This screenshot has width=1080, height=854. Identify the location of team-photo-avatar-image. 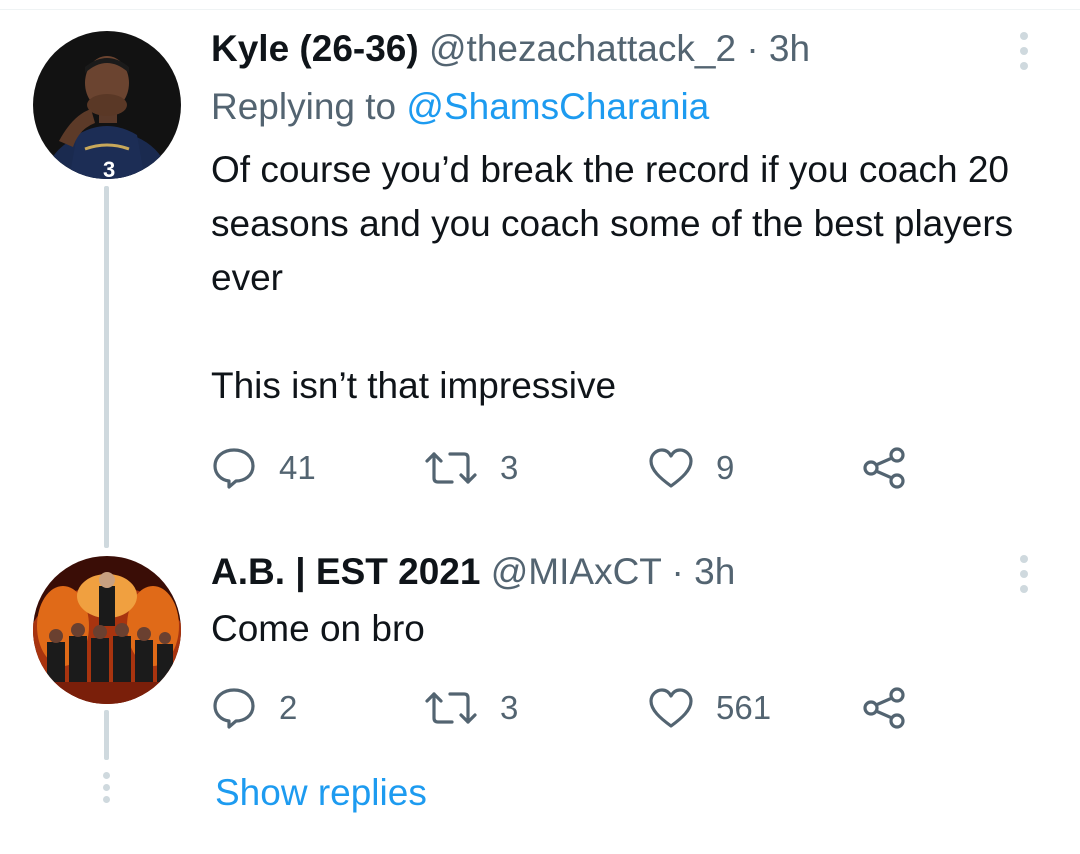
(107, 630).